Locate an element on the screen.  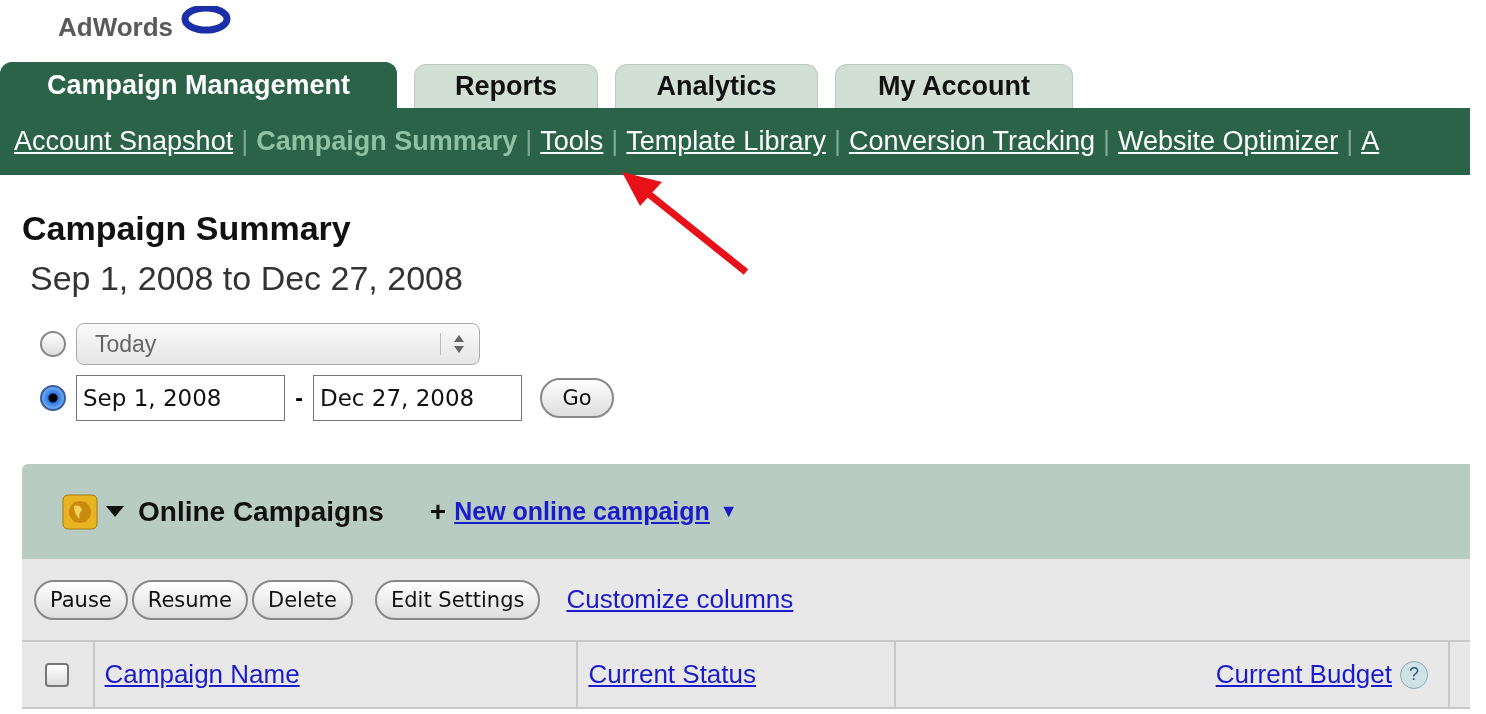
column-sort-link: Campaign Name is located at coordinates (202, 674).